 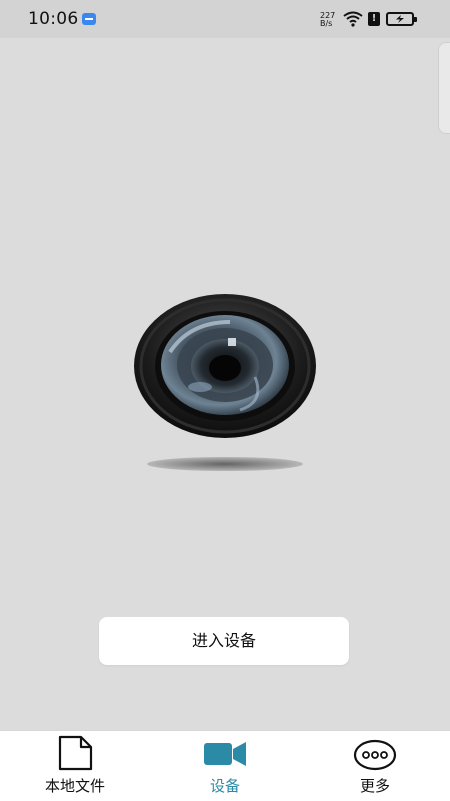 I want to click on enter-device-button: 进入设备, so click(x=224, y=641).